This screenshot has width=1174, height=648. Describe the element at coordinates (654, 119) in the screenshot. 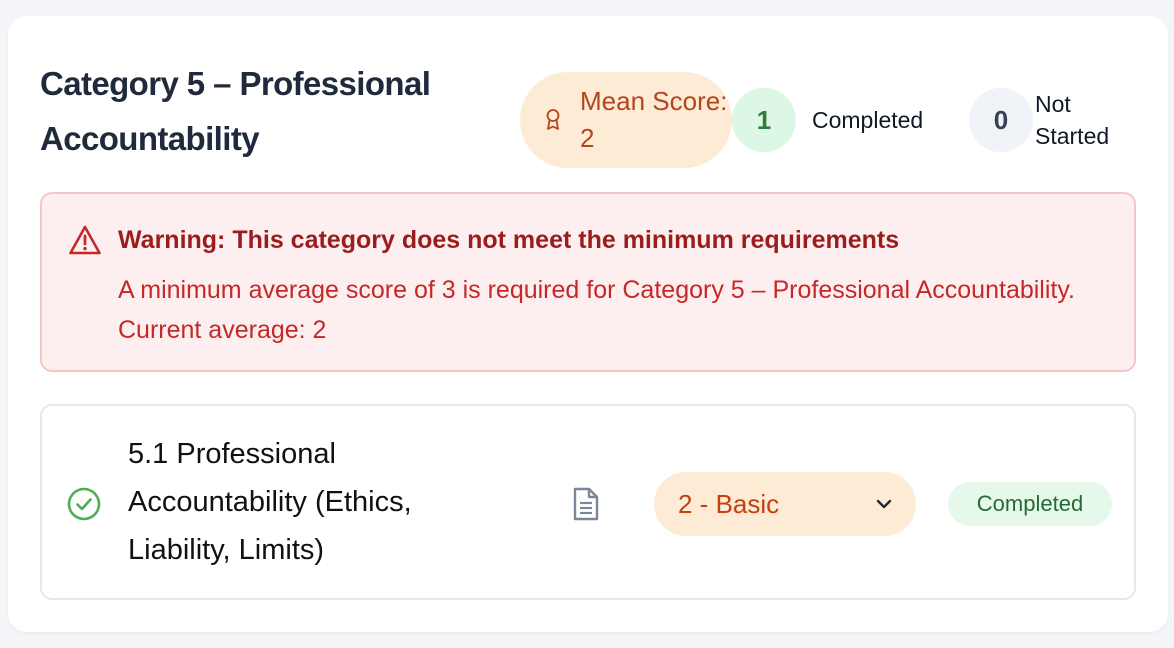

I see `mean-score-label: Mean Score: 2` at that location.